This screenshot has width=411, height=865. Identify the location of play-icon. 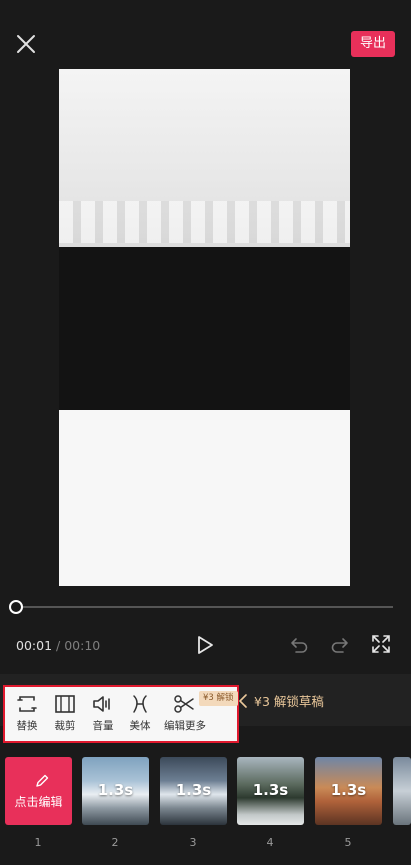
(205, 645).